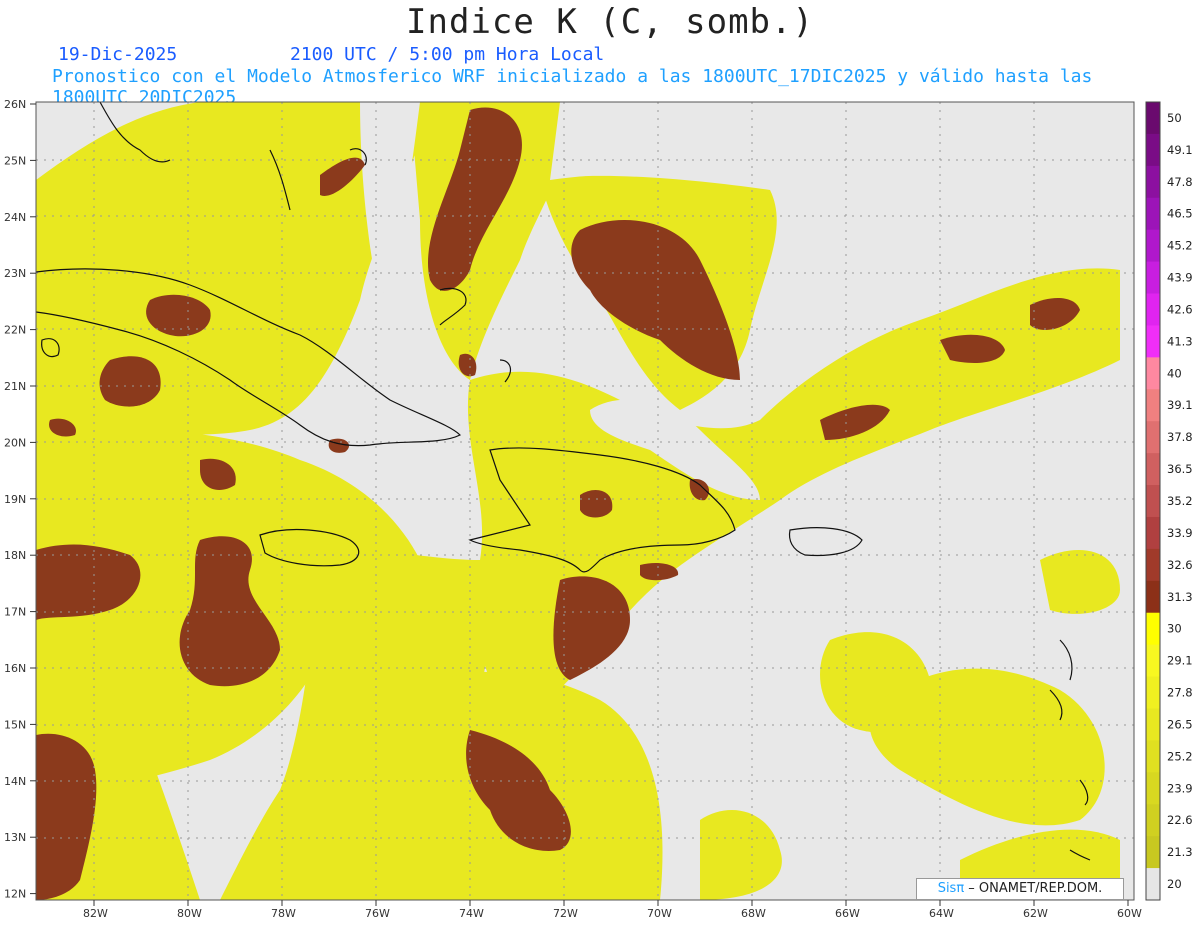 The image size is (1200, 927). What do you see at coordinates (1180, 405) in the screenshot?
I see `colorbar-label: 39.1` at bounding box center [1180, 405].